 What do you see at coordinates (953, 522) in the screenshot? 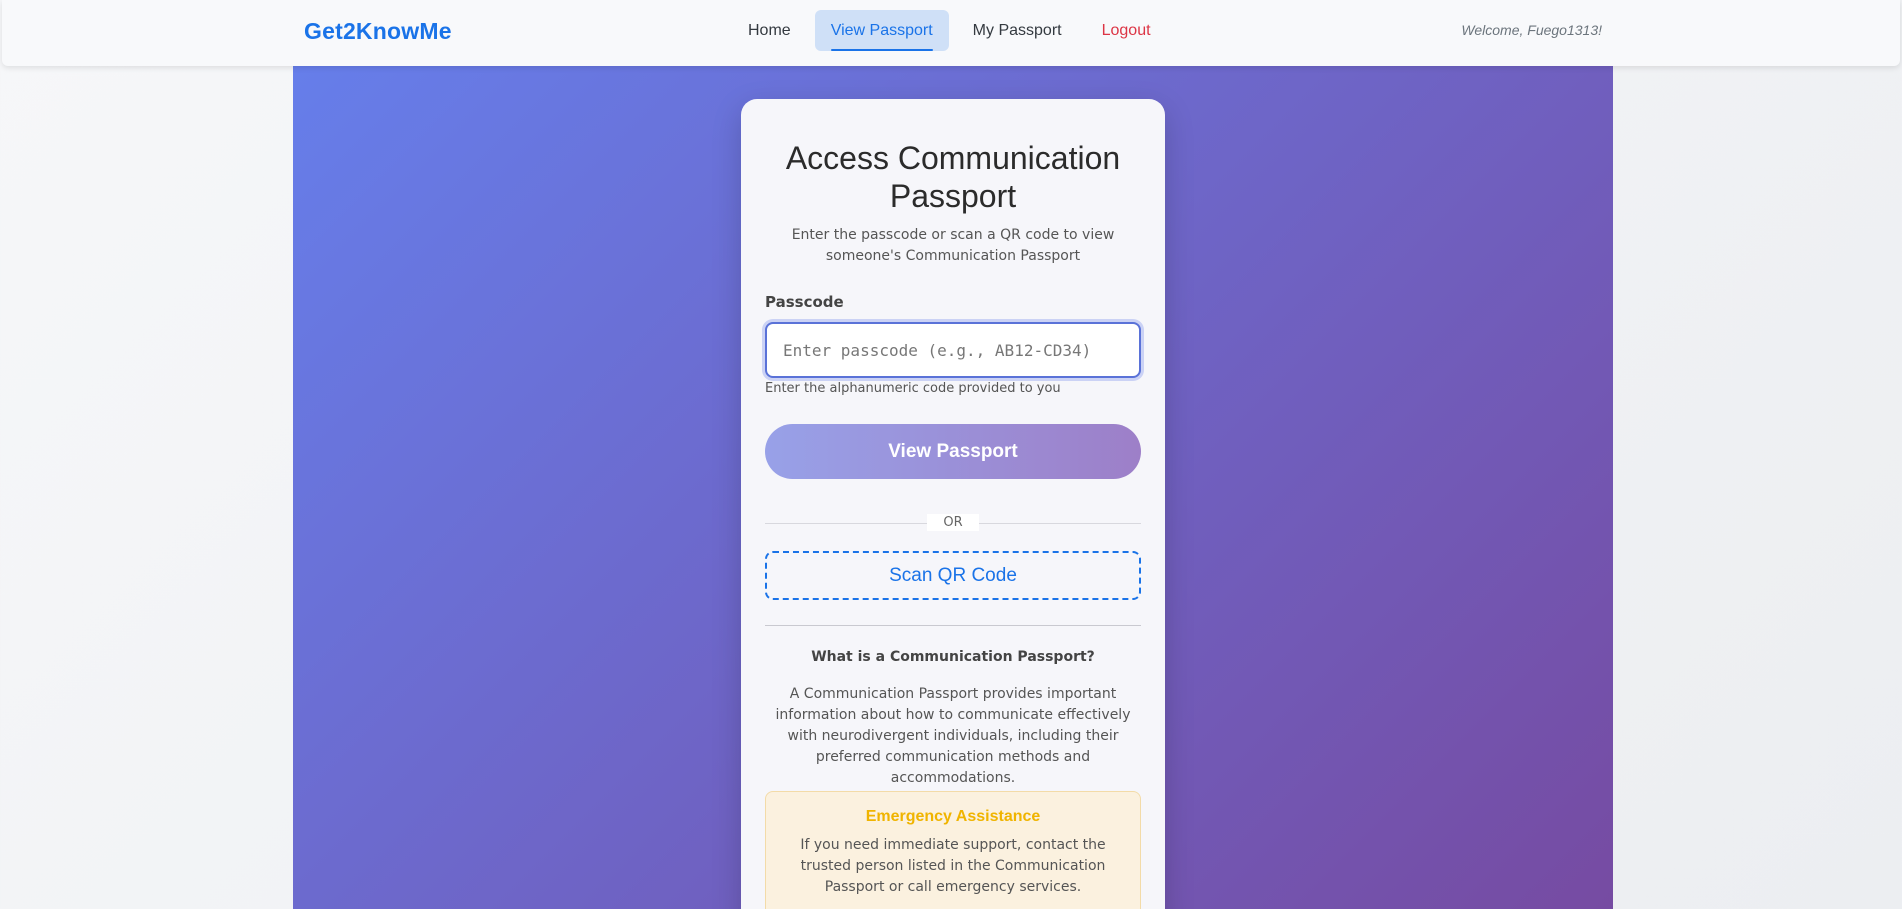
I see `or-divider-text: OR` at bounding box center [953, 522].